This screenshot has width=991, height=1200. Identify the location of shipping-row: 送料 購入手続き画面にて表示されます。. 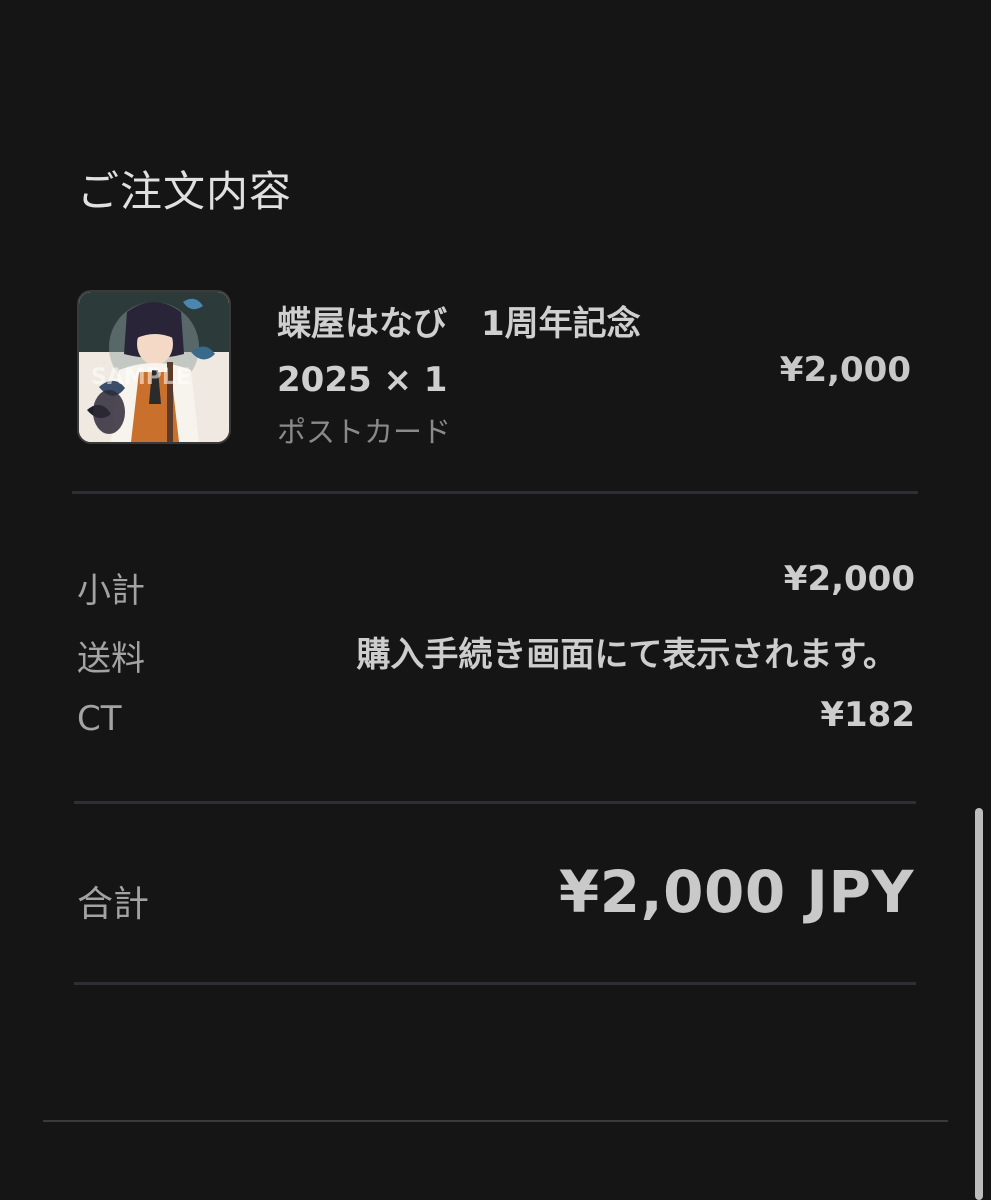
(496, 657).